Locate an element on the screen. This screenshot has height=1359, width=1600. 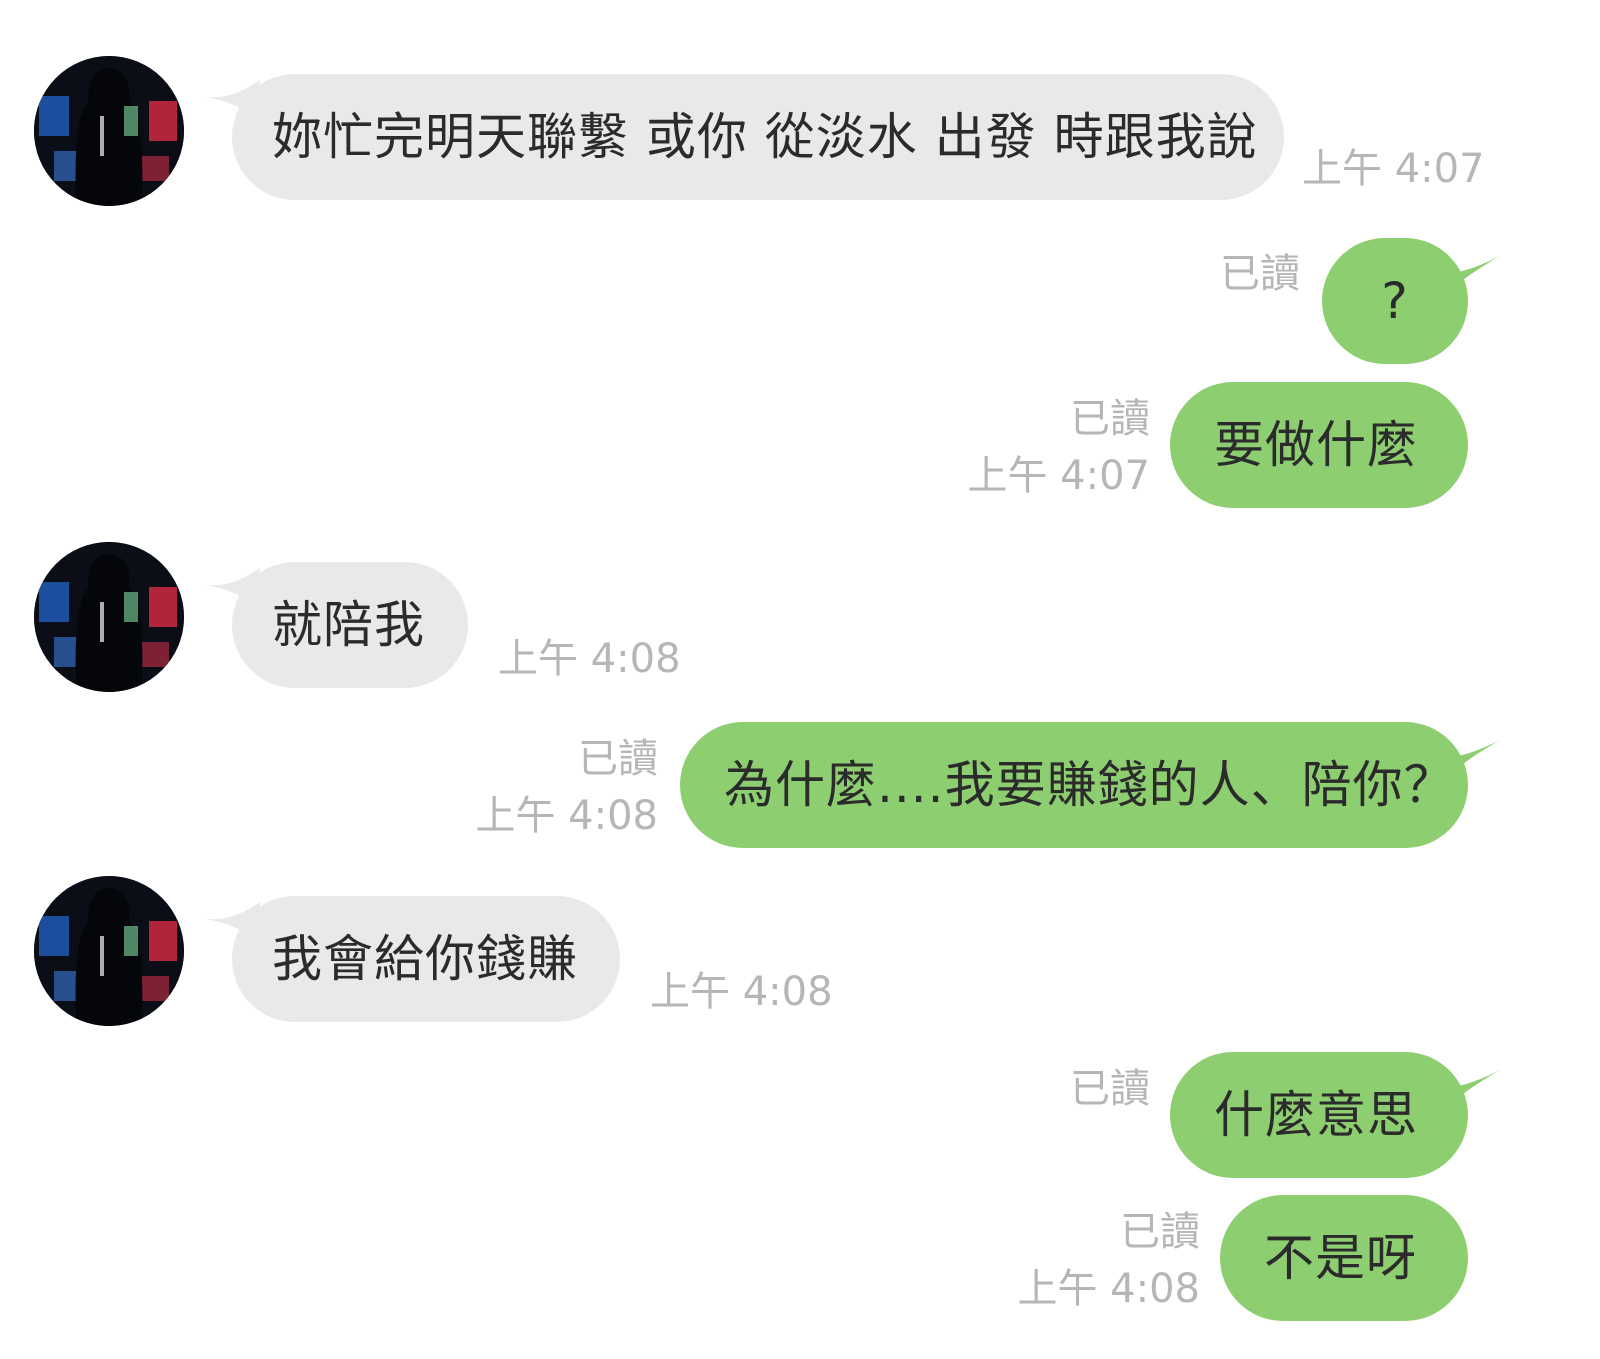
outgoing-message-bubble: 為什麼....我要賺錢的人、陪你？ is located at coordinates (1074, 785).